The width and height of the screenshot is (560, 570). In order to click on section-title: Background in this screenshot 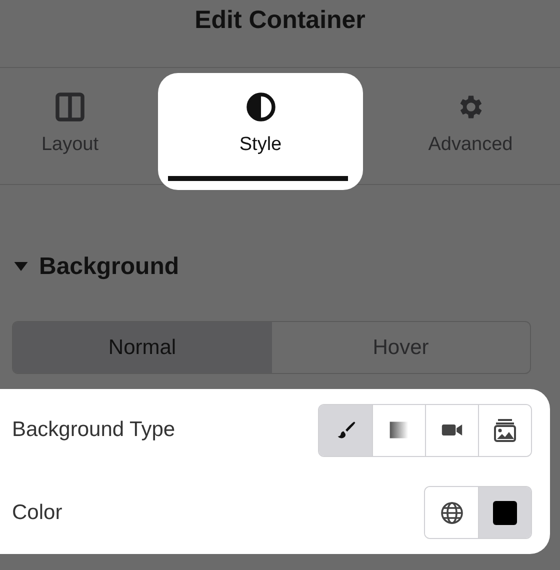, I will do `click(109, 266)`.